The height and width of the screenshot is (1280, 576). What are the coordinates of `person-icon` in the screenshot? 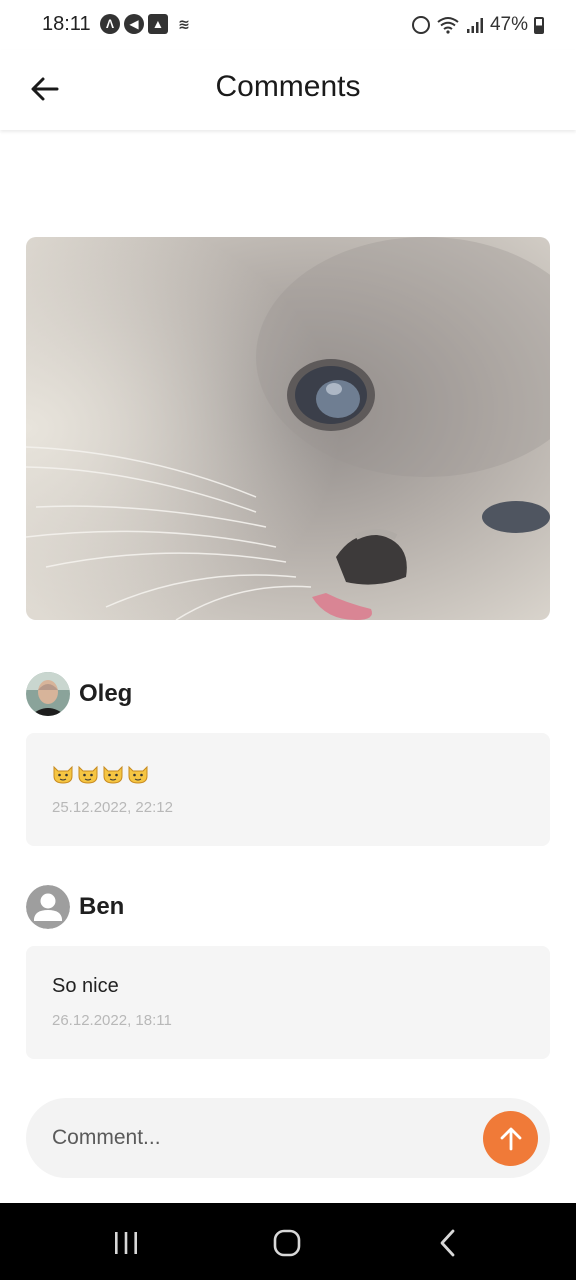 It's located at (48, 907).